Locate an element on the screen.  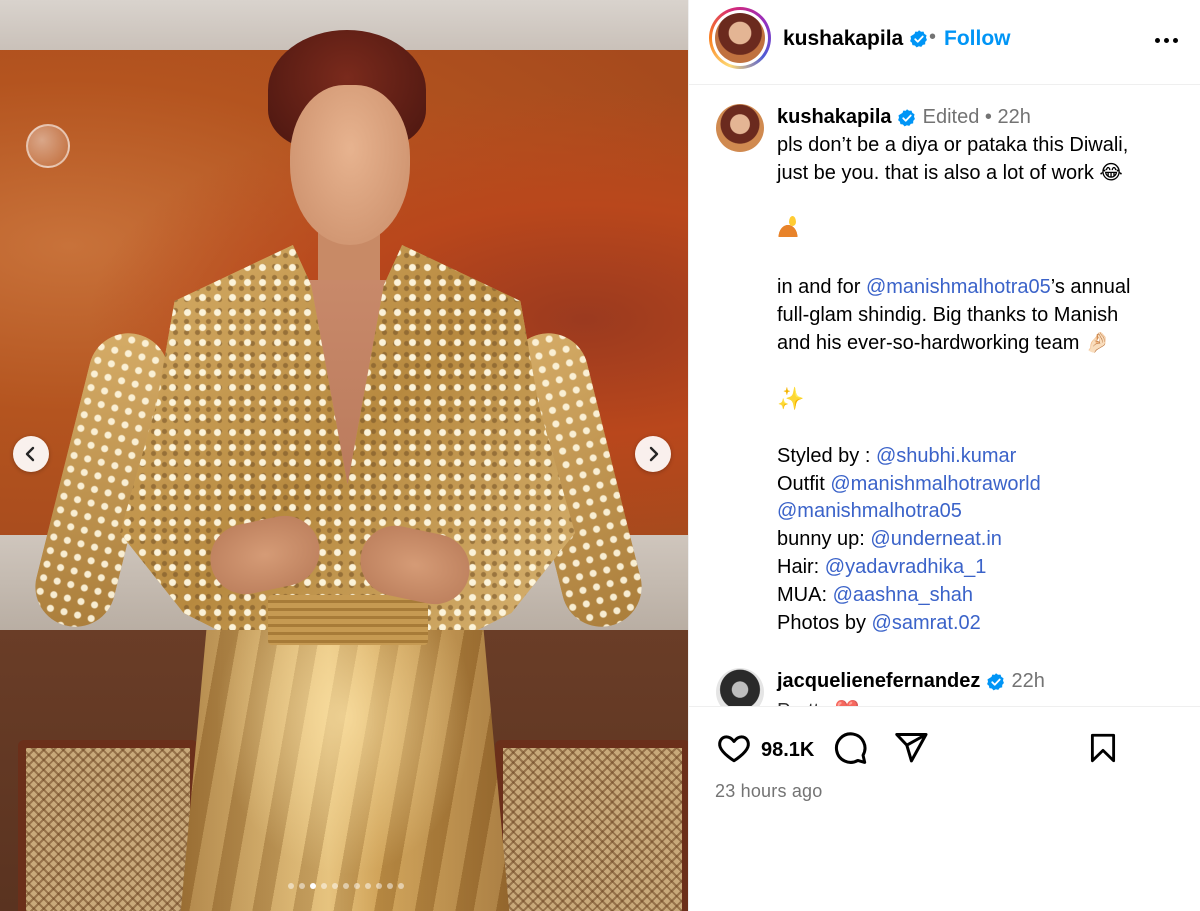
caption-username: kushakapila is located at coordinates (834, 117).